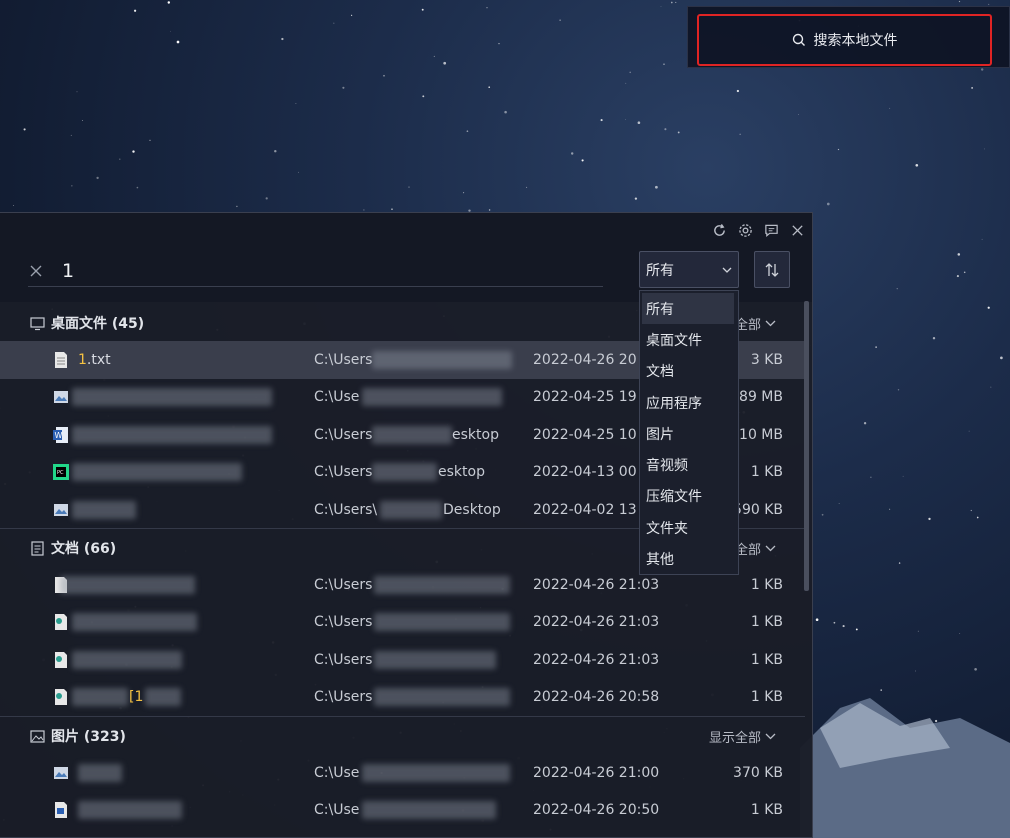 This screenshot has height=838, width=1010. I want to click on clear-query-button, so click(36, 271).